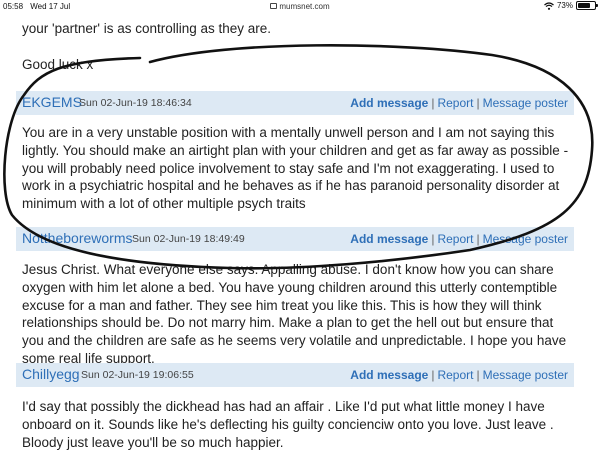 The width and height of the screenshot is (600, 451). What do you see at coordinates (584, 5) in the screenshot?
I see `battery-fill` at bounding box center [584, 5].